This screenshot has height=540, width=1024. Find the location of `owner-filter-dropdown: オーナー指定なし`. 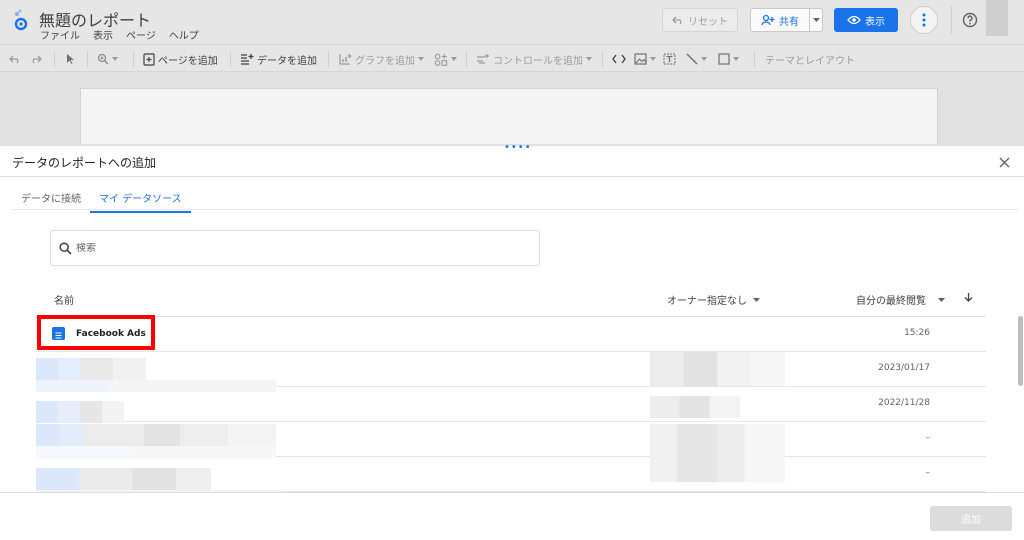

owner-filter-dropdown: オーナー指定なし is located at coordinates (713, 299).